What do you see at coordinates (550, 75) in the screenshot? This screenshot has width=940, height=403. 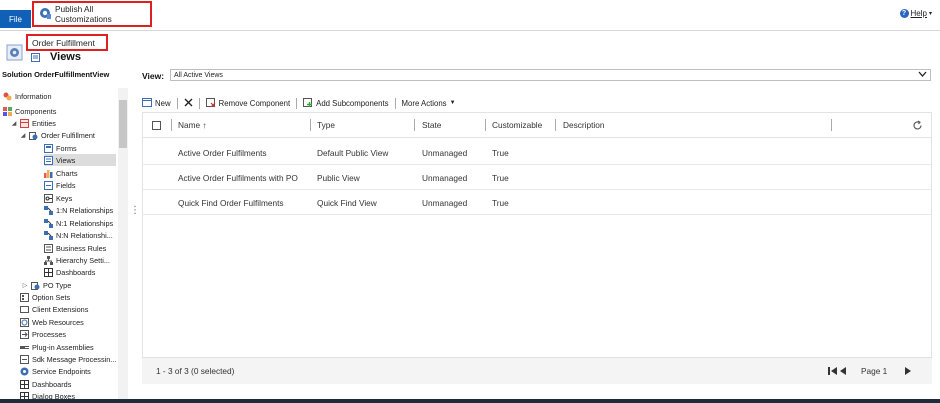 I see `view-selector: All Active Views` at bounding box center [550, 75].